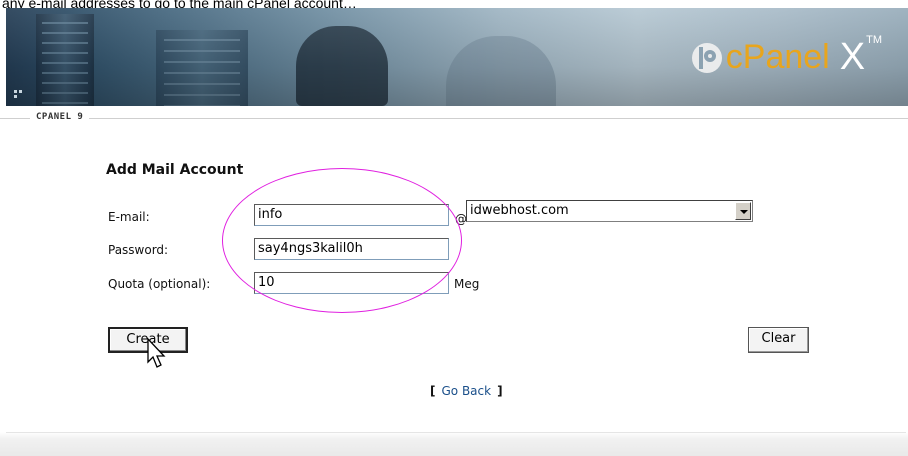  What do you see at coordinates (138, 250) in the screenshot?
I see `password-label: Password:` at bounding box center [138, 250].